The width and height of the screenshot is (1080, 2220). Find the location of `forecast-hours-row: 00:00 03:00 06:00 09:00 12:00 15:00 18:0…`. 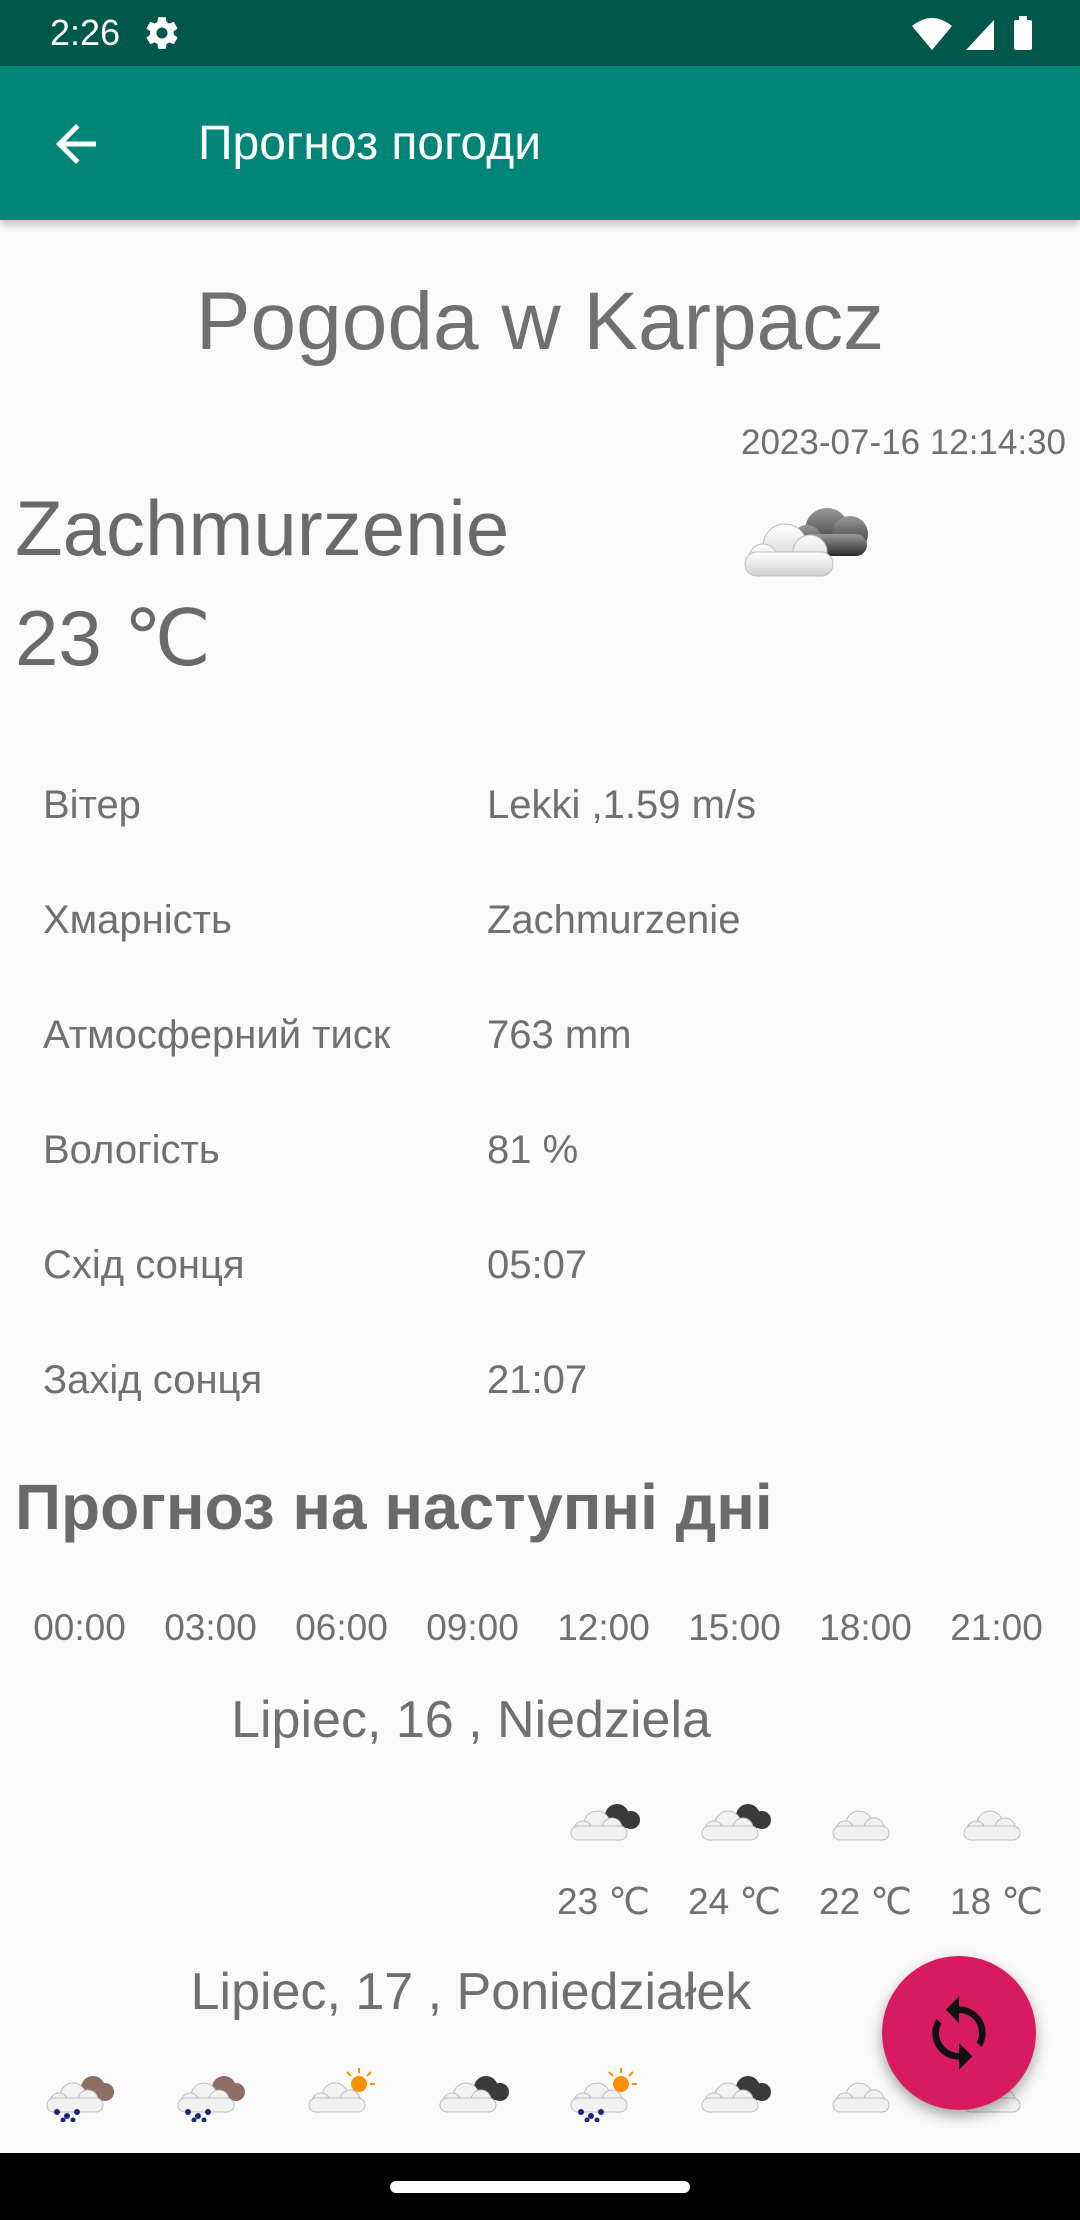

forecast-hours-row: 00:00 03:00 06:00 09:00 12:00 15:00 18:0… is located at coordinates (540, 1632).